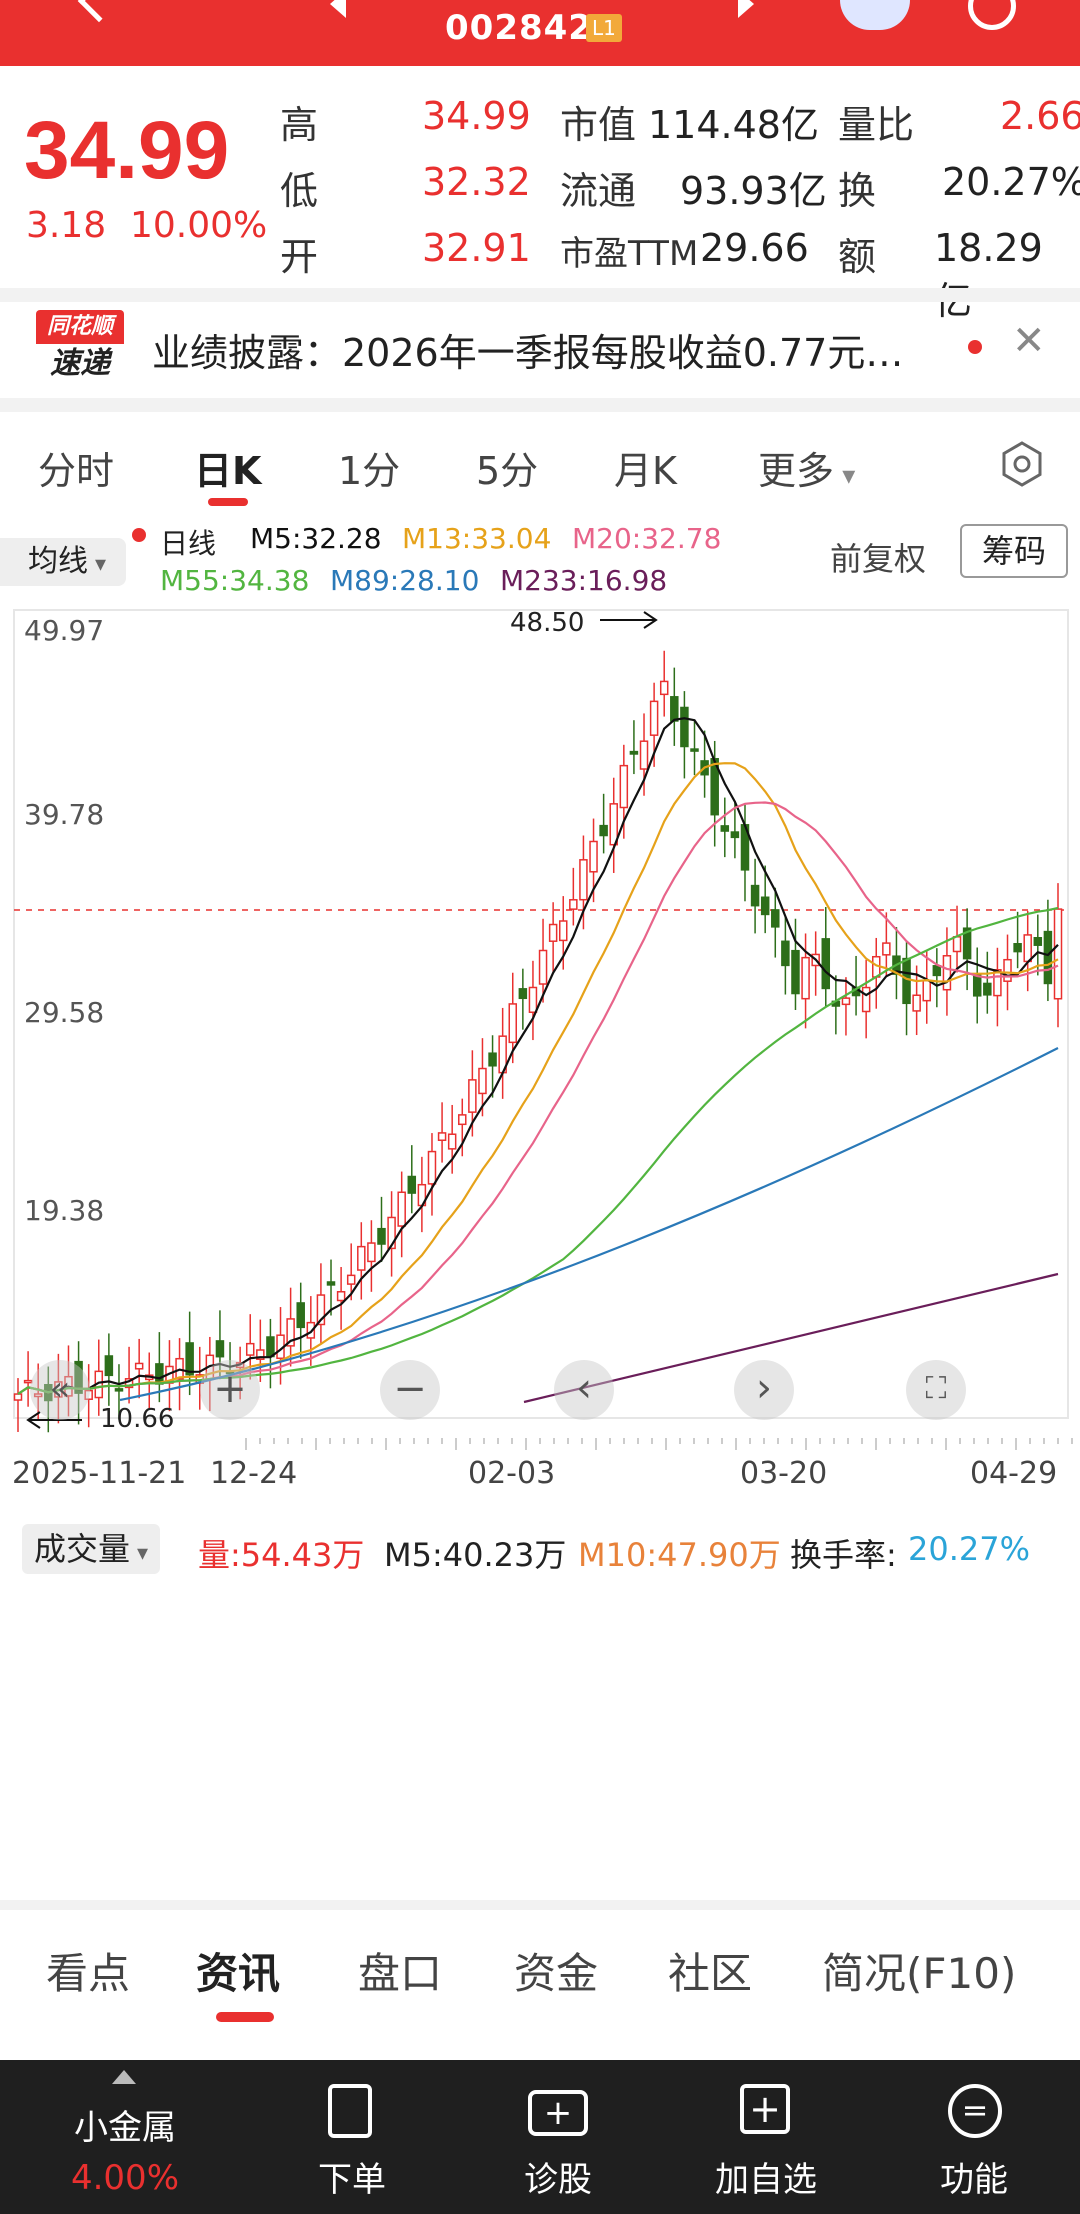  I want to click on menu-icon: =, so click(975, 2111).